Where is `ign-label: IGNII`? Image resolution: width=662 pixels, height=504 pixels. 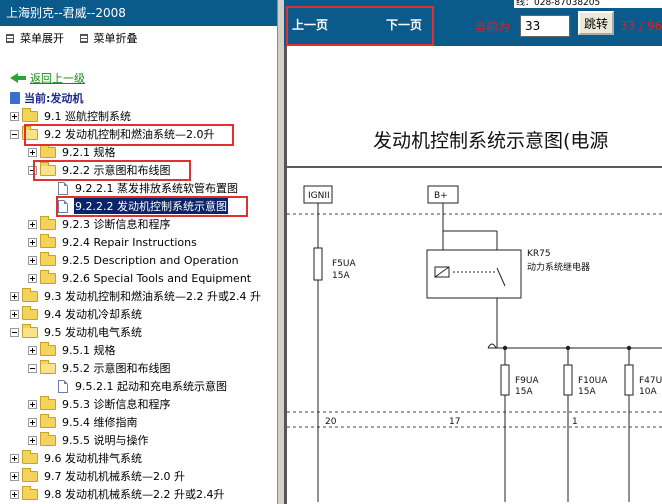
ign-label: IGNII is located at coordinates (319, 196).